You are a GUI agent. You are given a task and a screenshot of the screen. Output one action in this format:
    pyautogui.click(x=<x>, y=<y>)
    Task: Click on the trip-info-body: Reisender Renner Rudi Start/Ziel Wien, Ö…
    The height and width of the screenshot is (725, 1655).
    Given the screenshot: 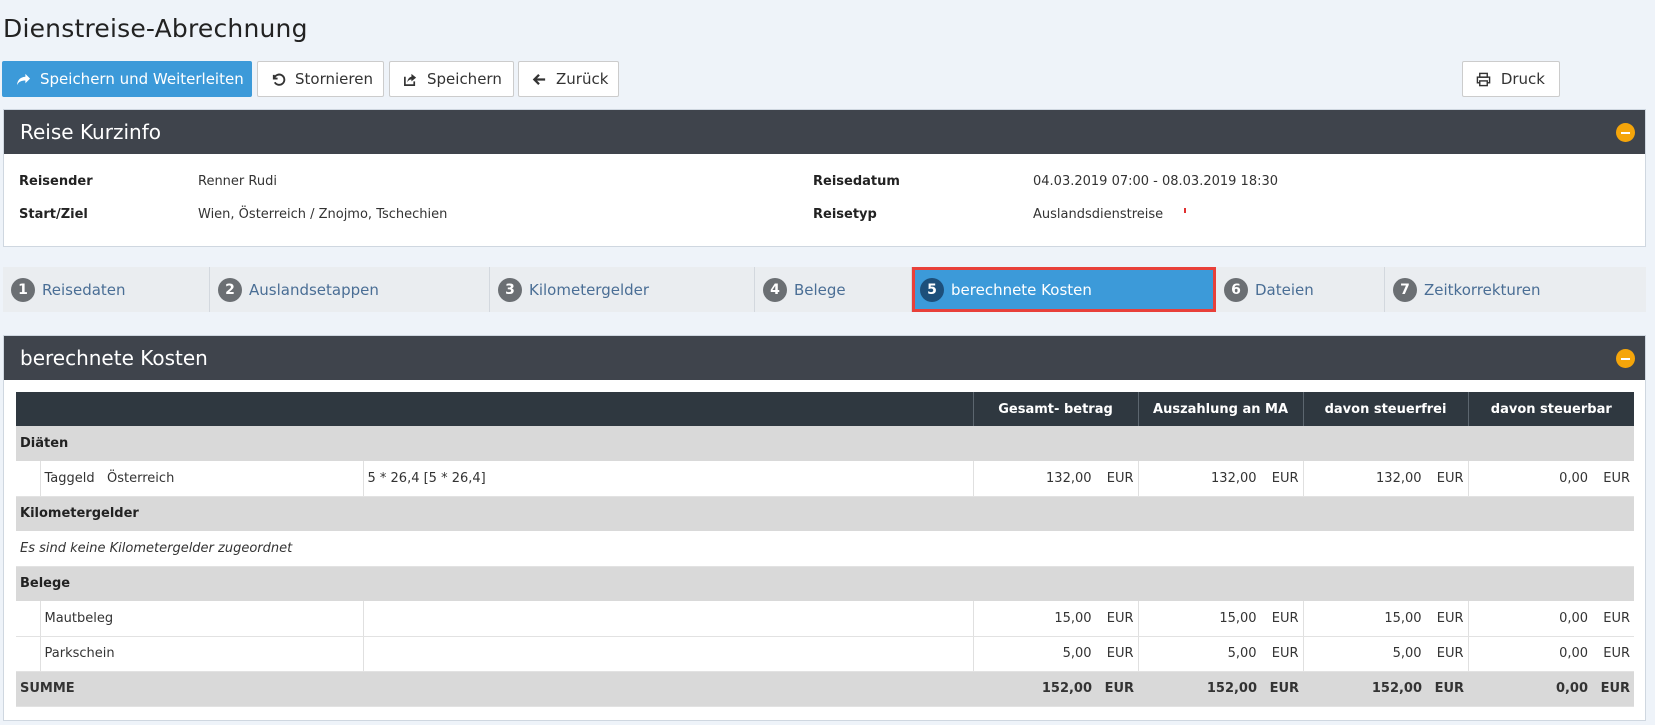 What is the action you would take?
    pyautogui.click(x=824, y=200)
    